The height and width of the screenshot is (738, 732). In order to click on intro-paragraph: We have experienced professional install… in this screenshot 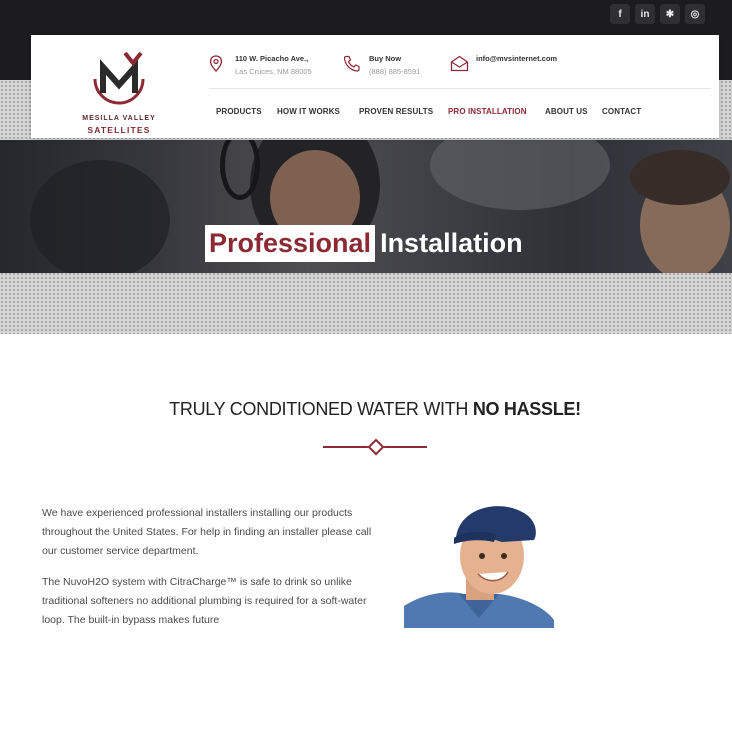, I will do `click(207, 532)`.